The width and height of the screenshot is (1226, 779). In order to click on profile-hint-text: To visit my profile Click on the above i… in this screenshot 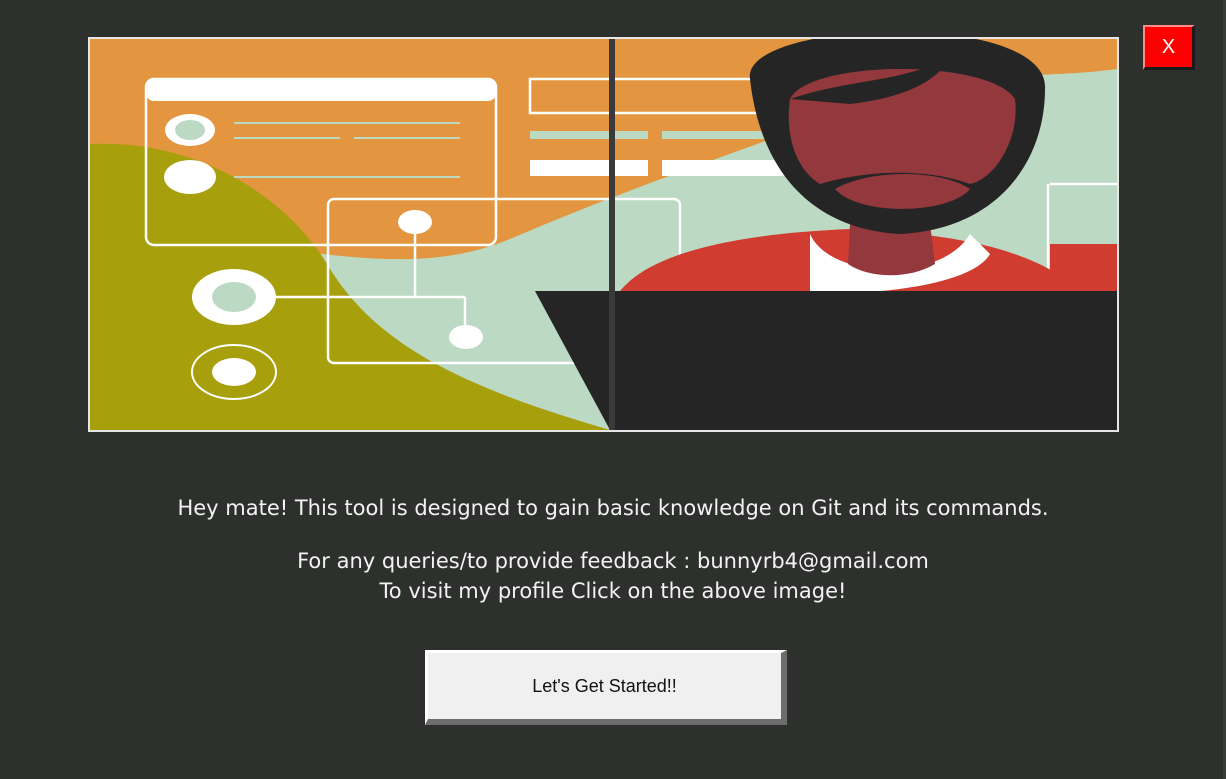, I will do `click(613, 591)`.